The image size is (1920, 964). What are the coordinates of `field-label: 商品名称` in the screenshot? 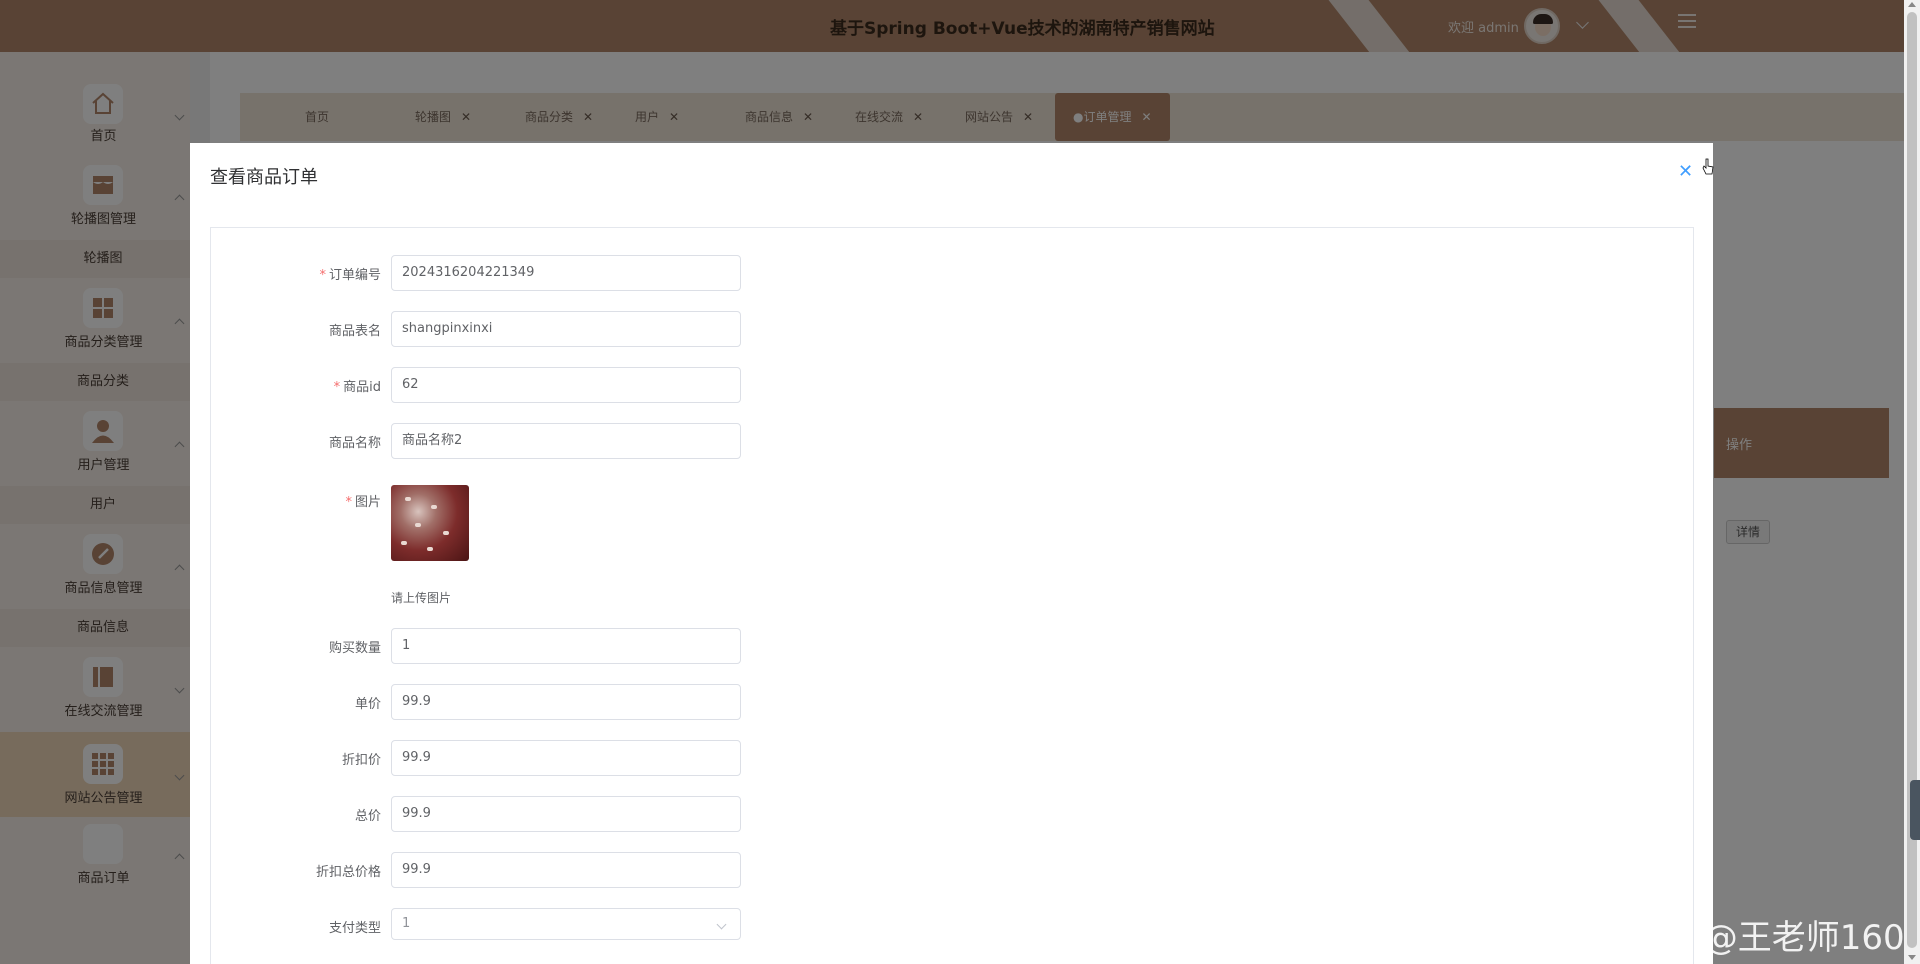 It's located at (354, 443).